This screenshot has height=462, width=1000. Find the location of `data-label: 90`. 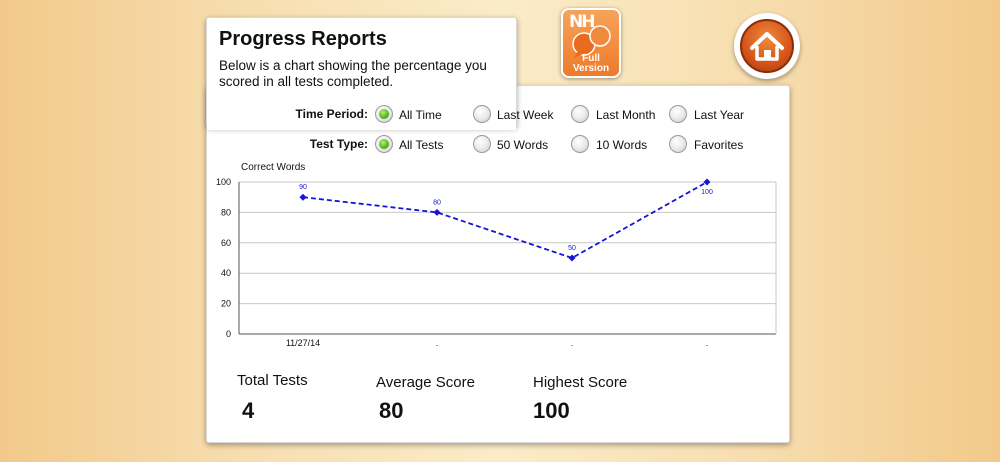

data-label: 90 is located at coordinates (303, 187).